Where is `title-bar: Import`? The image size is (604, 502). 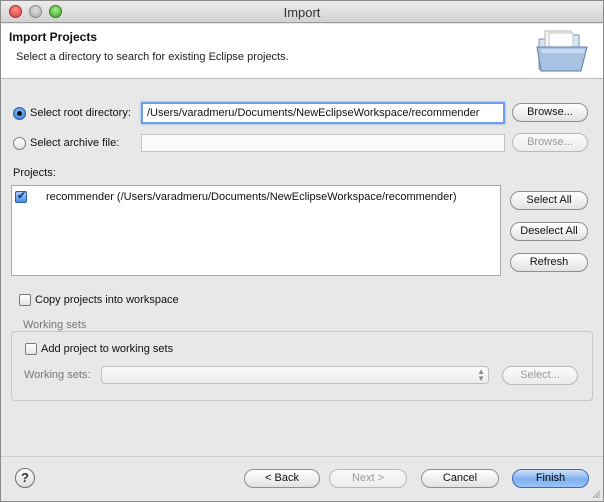
title-bar: Import is located at coordinates (302, 12).